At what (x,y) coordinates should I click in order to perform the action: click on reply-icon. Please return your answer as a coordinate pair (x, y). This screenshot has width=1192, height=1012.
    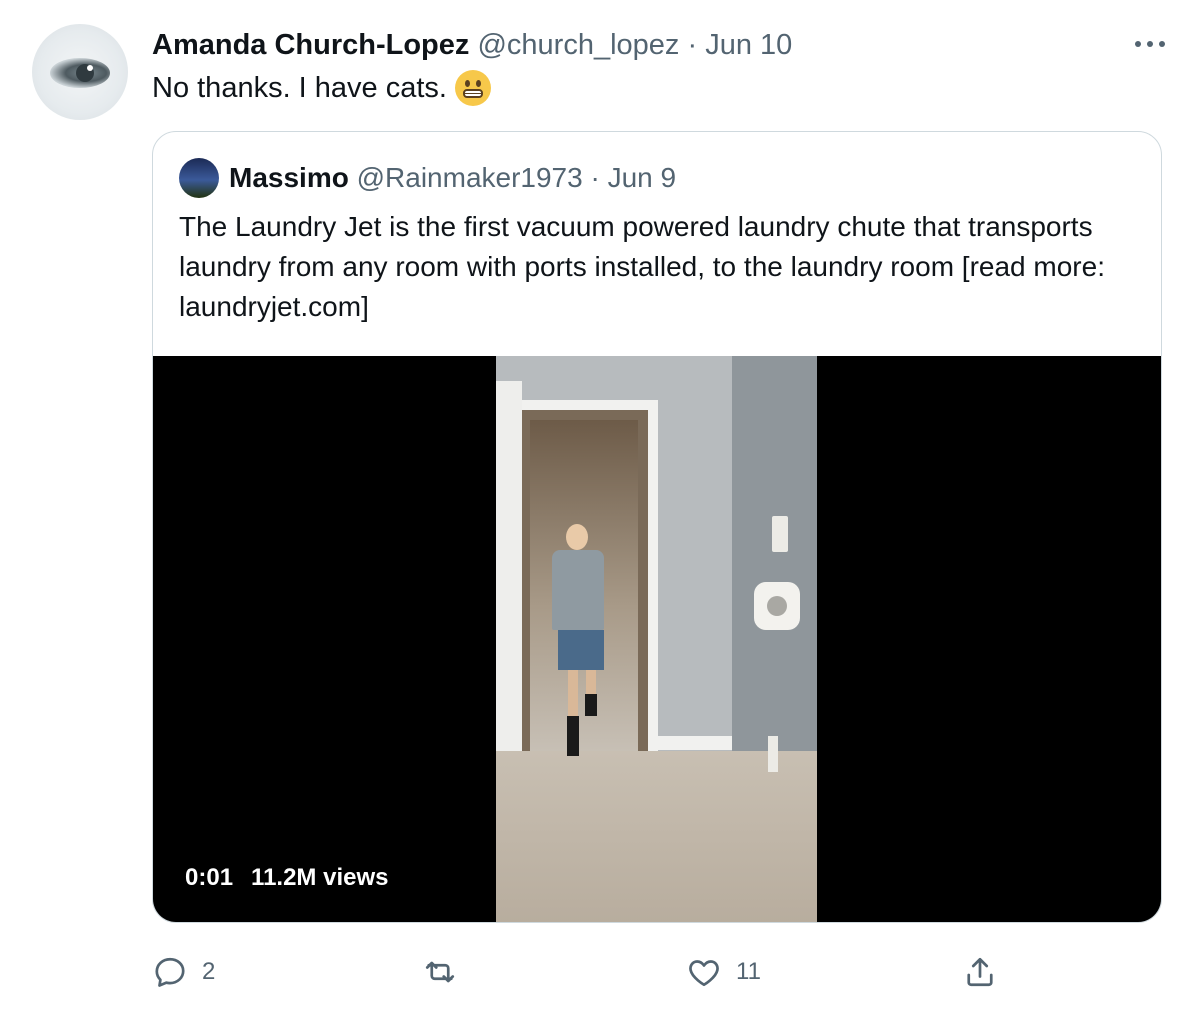
    Looking at the image, I should click on (170, 972).